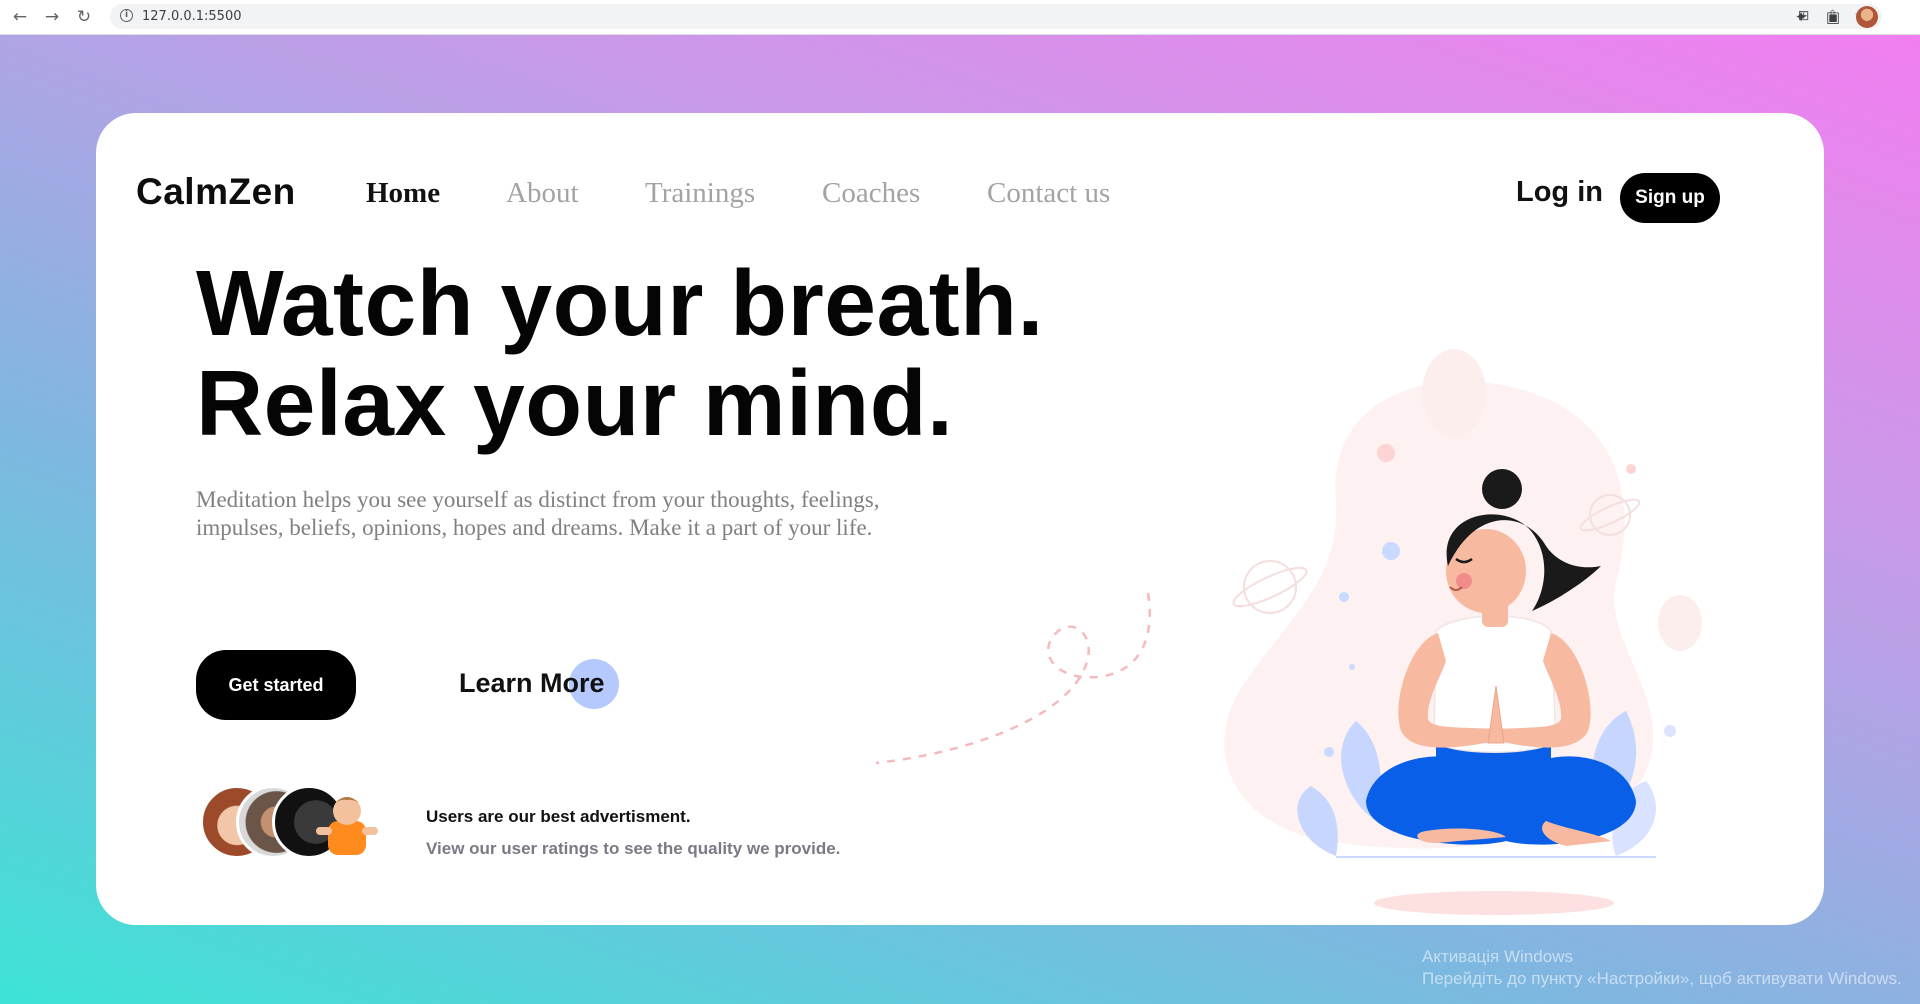  What do you see at coordinates (295, 825) in the screenshot?
I see `user-avatars` at bounding box center [295, 825].